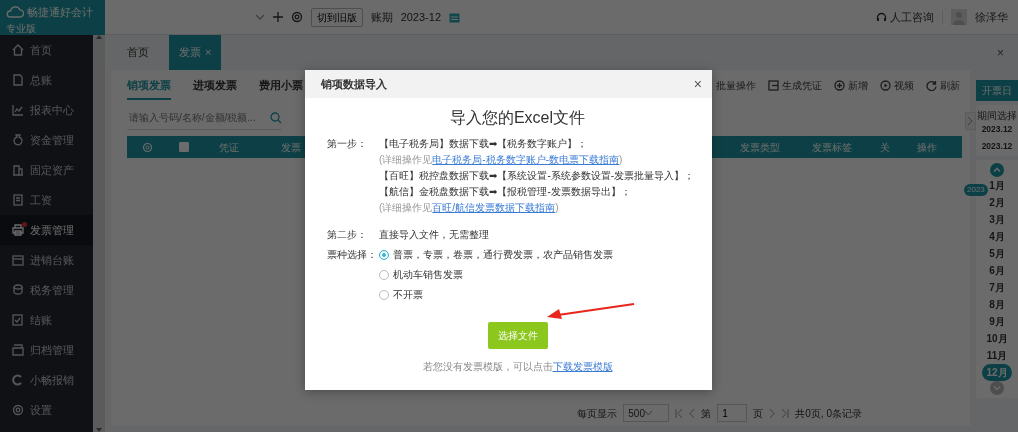 This screenshot has width=1018, height=432. What do you see at coordinates (215, 89) in the screenshot?
I see `sub-tab: 进项发票` at bounding box center [215, 89].